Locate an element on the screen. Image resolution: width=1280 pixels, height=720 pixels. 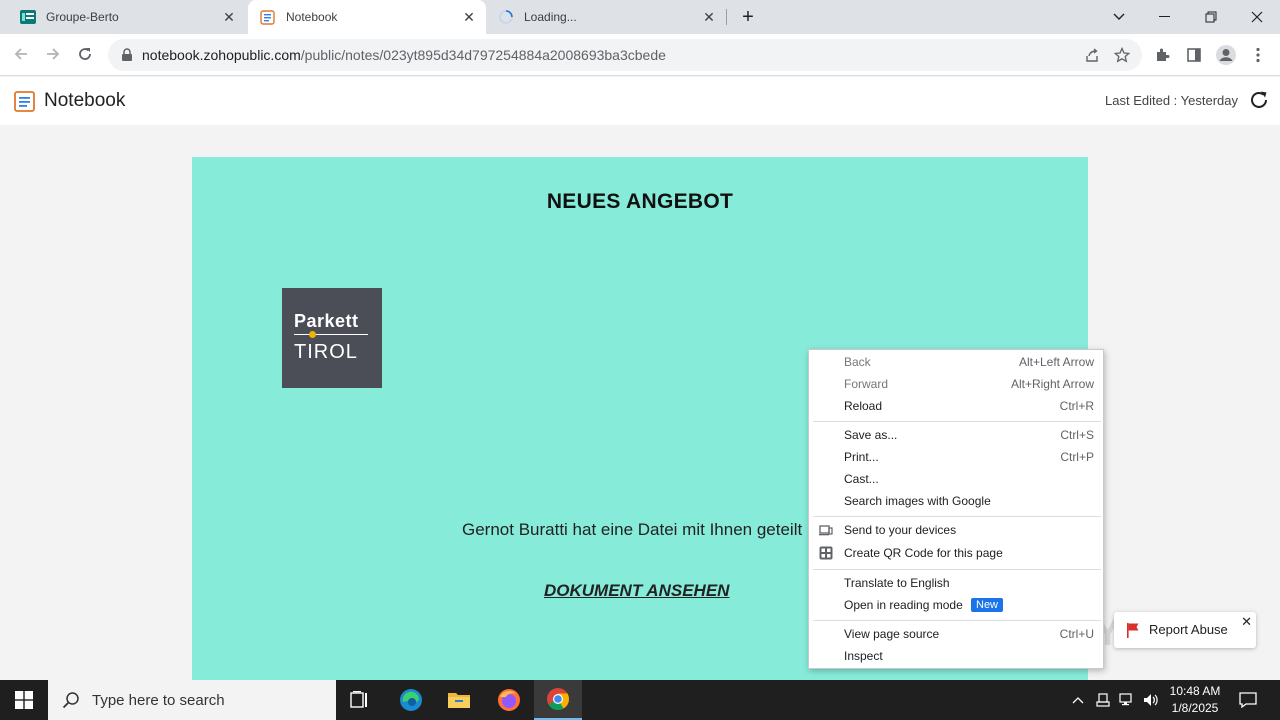
firefox-icon is located at coordinates (509, 700).